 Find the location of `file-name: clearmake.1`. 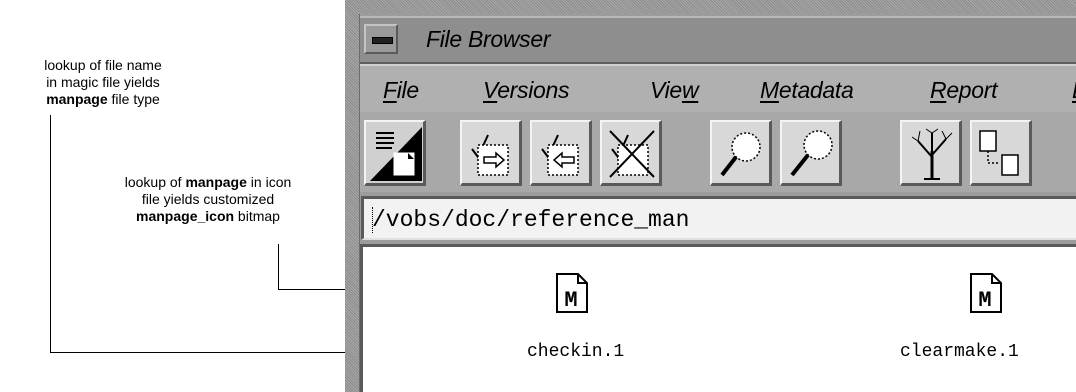

file-name: clearmake.1 is located at coordinates (959, 352).